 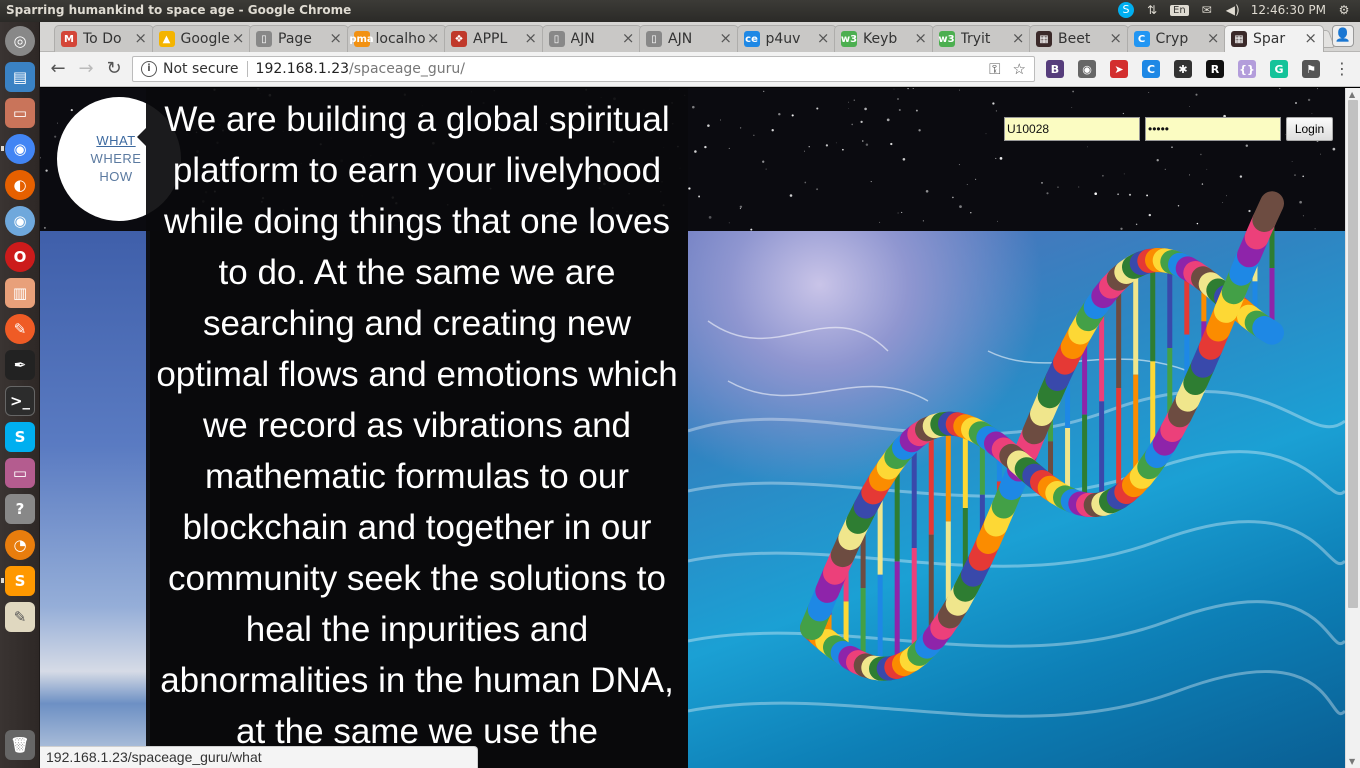 What do you see at coordinates (994, 69) in the screenshot?
I see `key-icon: ⚿` at bounding box center [994, 69].